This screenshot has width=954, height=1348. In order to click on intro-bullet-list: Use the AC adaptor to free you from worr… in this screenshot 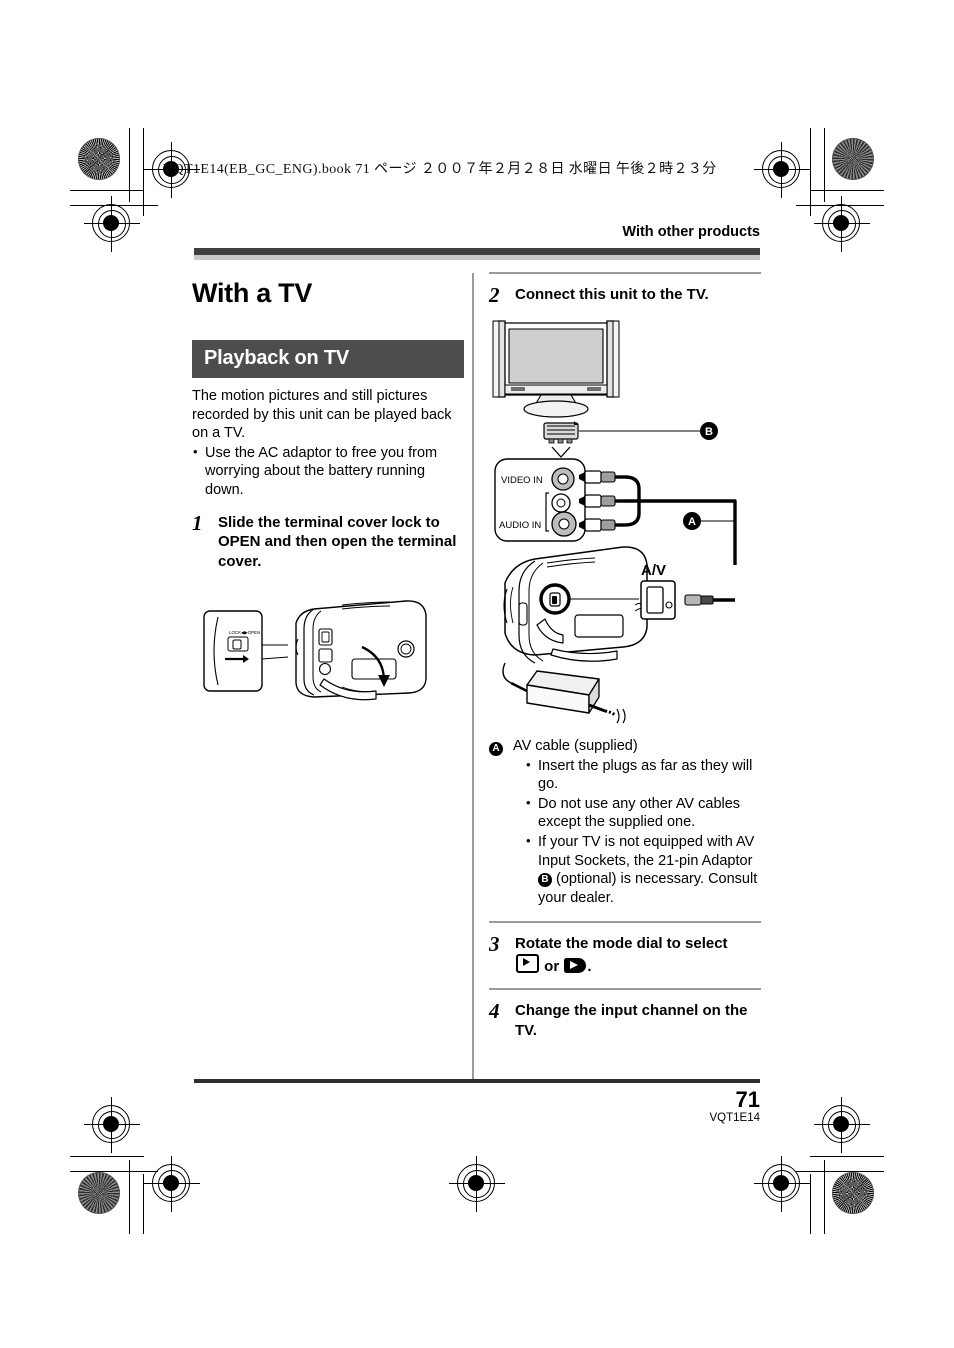, I will do `click(328, 471)`.